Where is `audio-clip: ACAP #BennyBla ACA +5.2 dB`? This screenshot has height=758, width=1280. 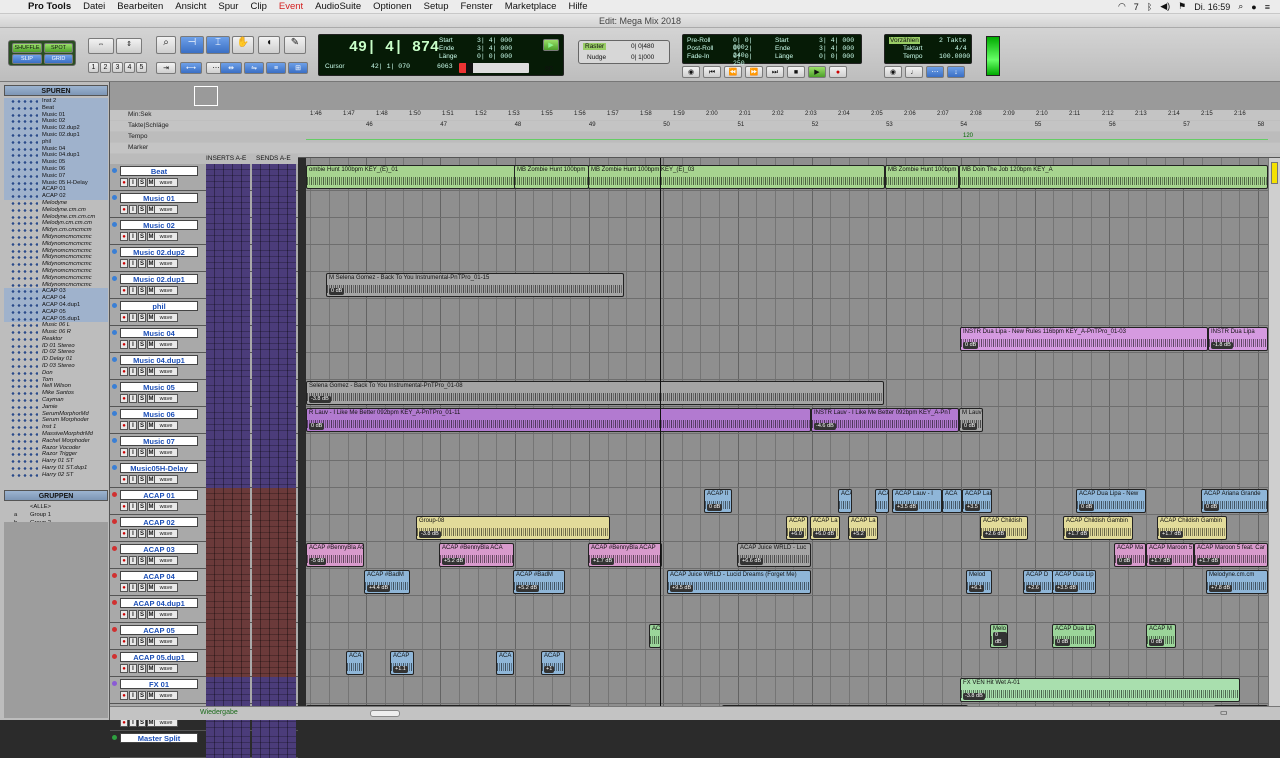
audio-clip: ACAP #BennyBla ACA +5.2 dB is located at coordinates (476, 555).